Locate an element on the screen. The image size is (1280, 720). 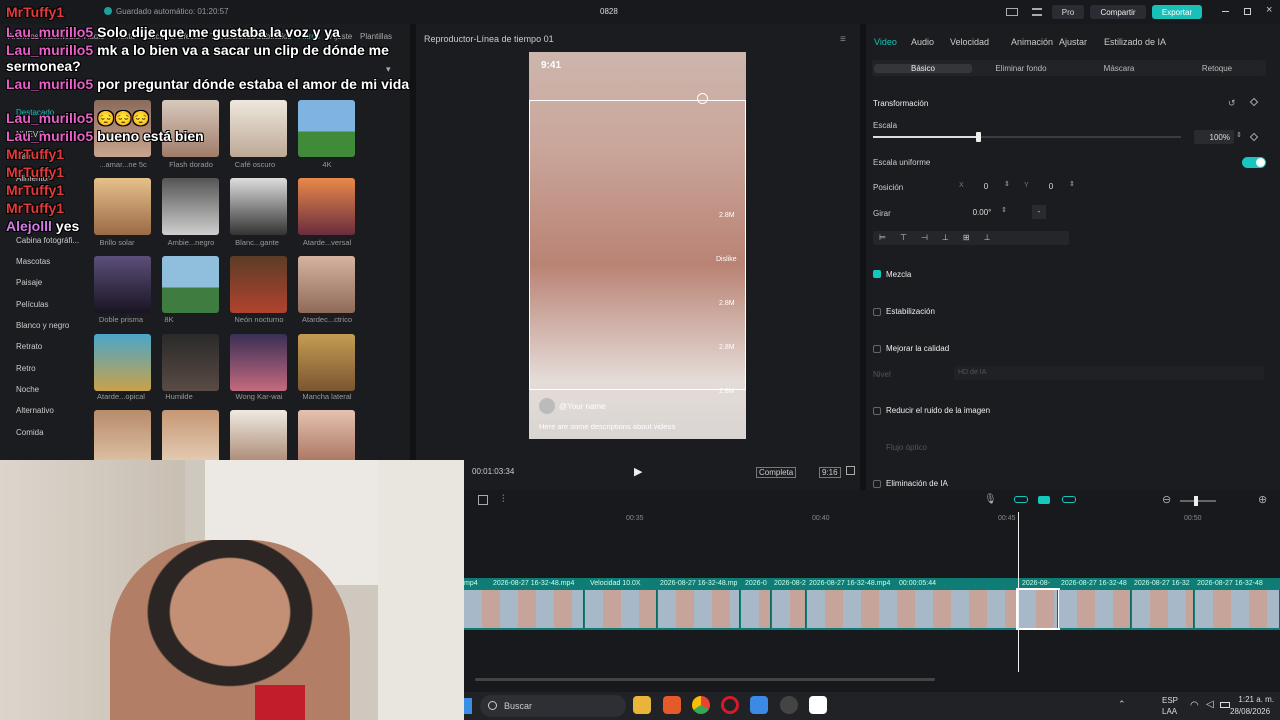
stabilization-label: Estabilización is located at coordinates (910, 311).